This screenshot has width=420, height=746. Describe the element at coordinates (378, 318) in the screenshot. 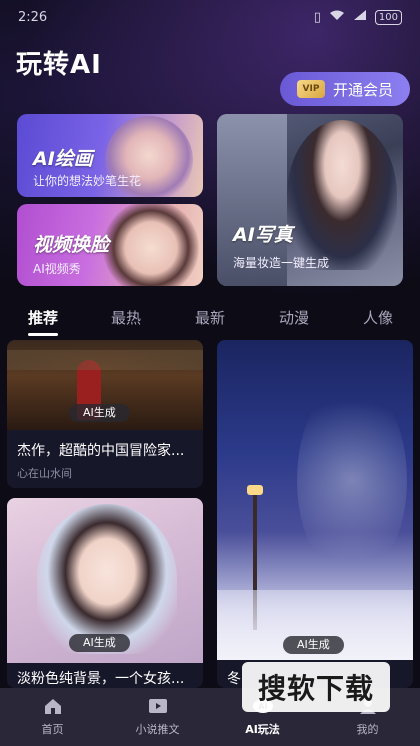

I see `tab-portrait: 人像` at that location.